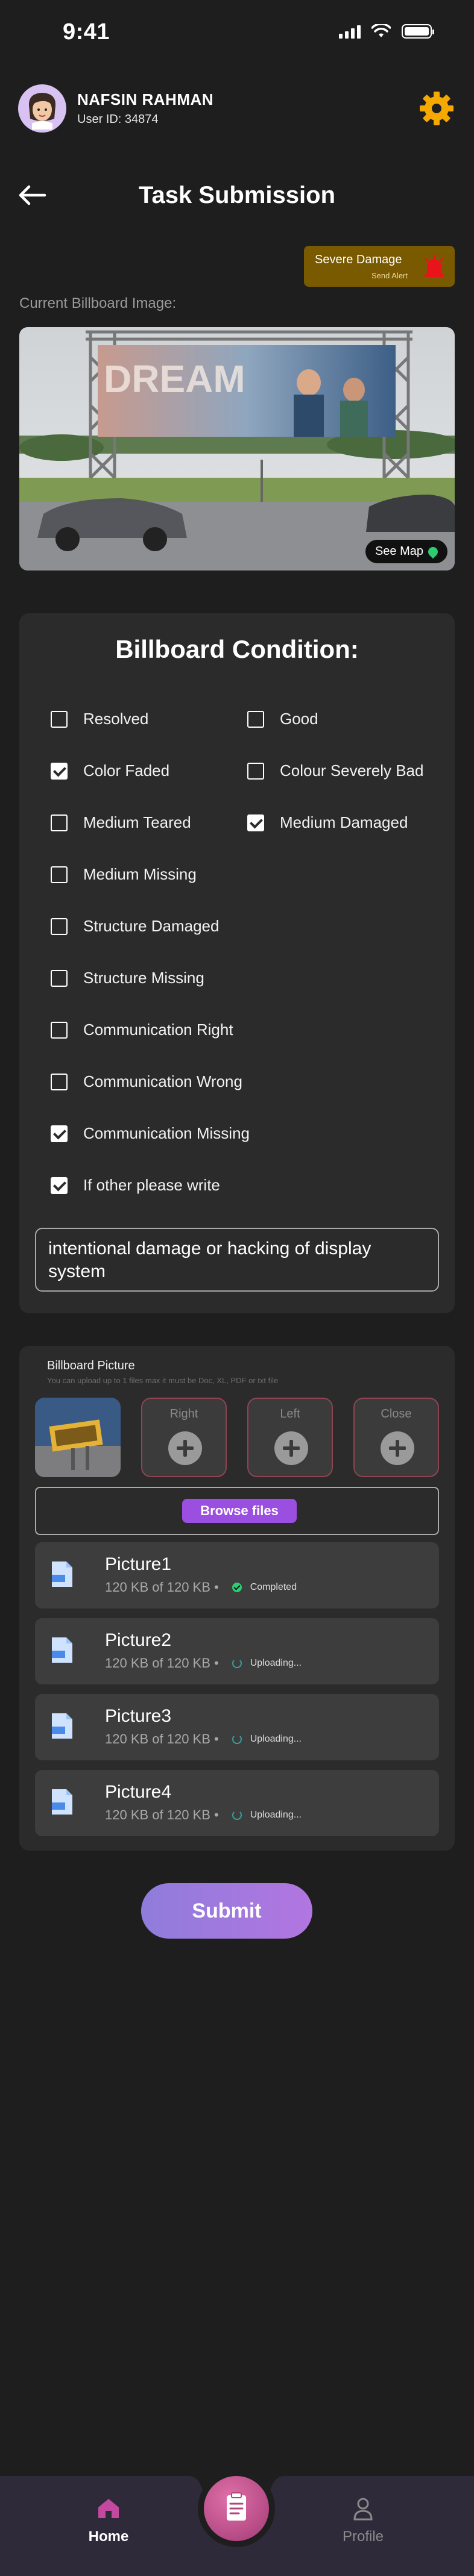 This screenshot has height=2576, width=474. What do you see at coordinates (162, 1081) in the screenshot?
I see `condition-label: Communication Wrong` at bounding box center [162, 1081].